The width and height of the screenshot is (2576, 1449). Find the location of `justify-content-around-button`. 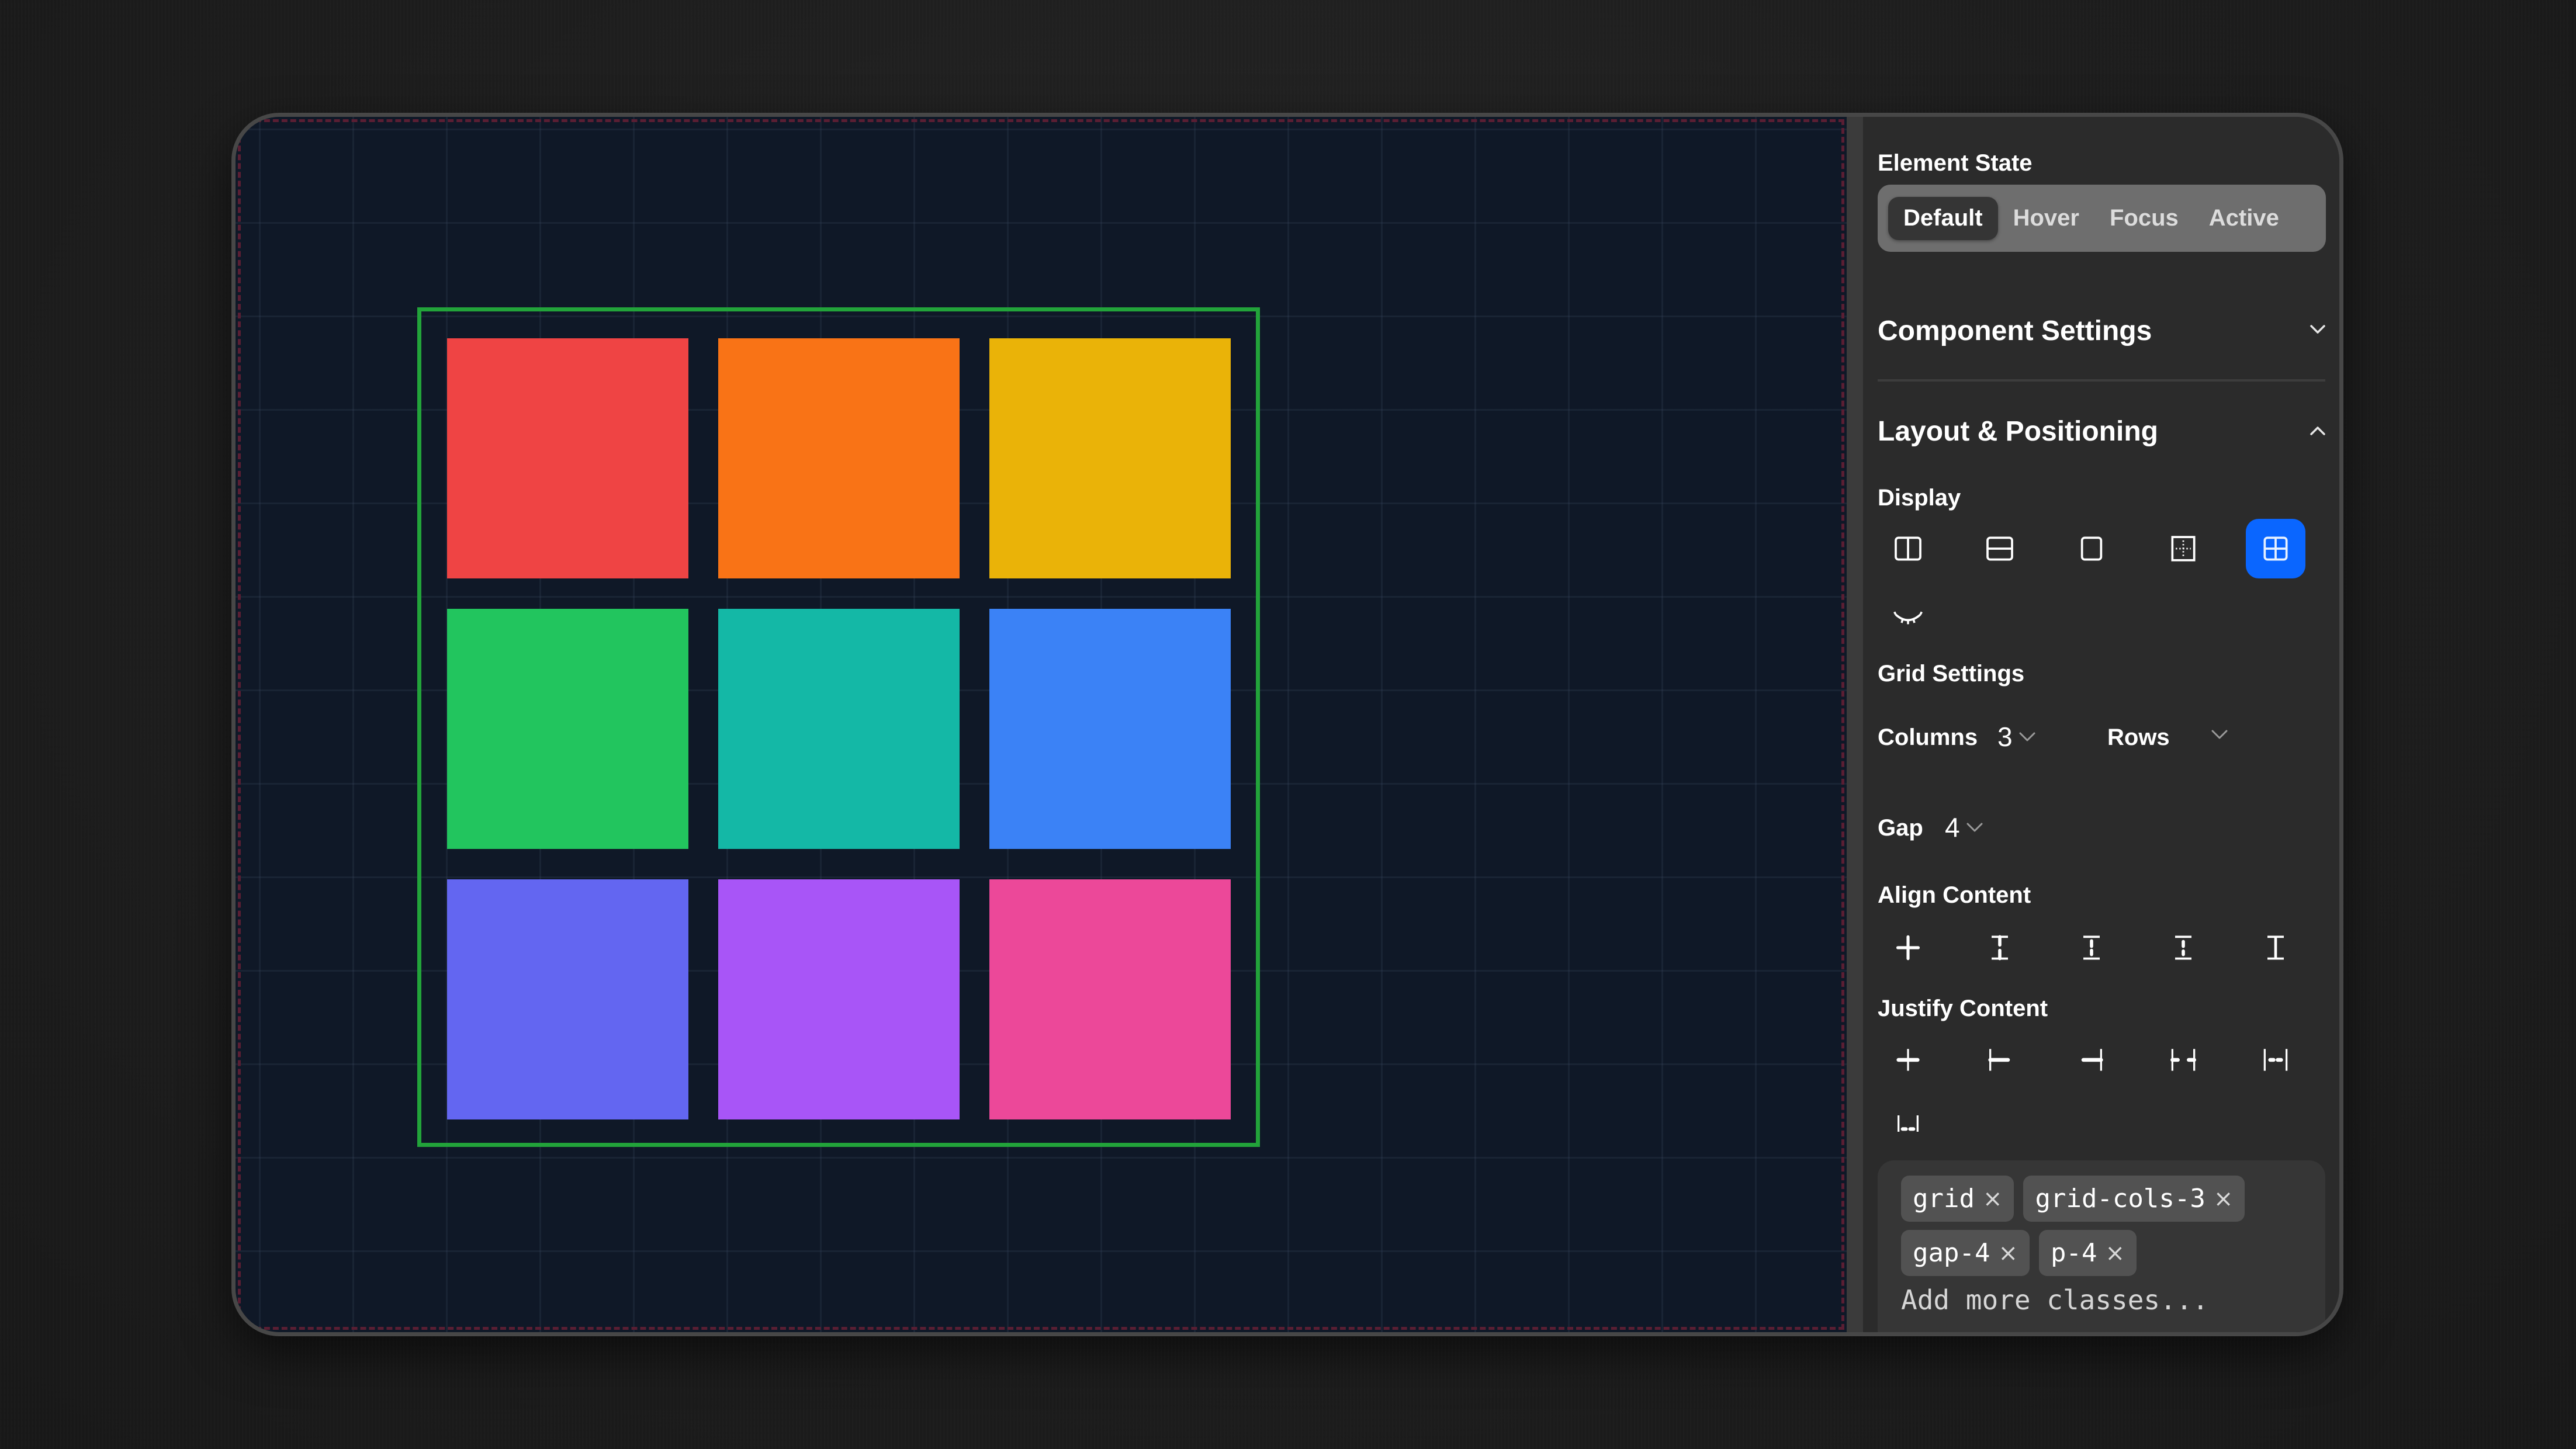

justify-content-around-button is located at coordinates (2275, 1060).